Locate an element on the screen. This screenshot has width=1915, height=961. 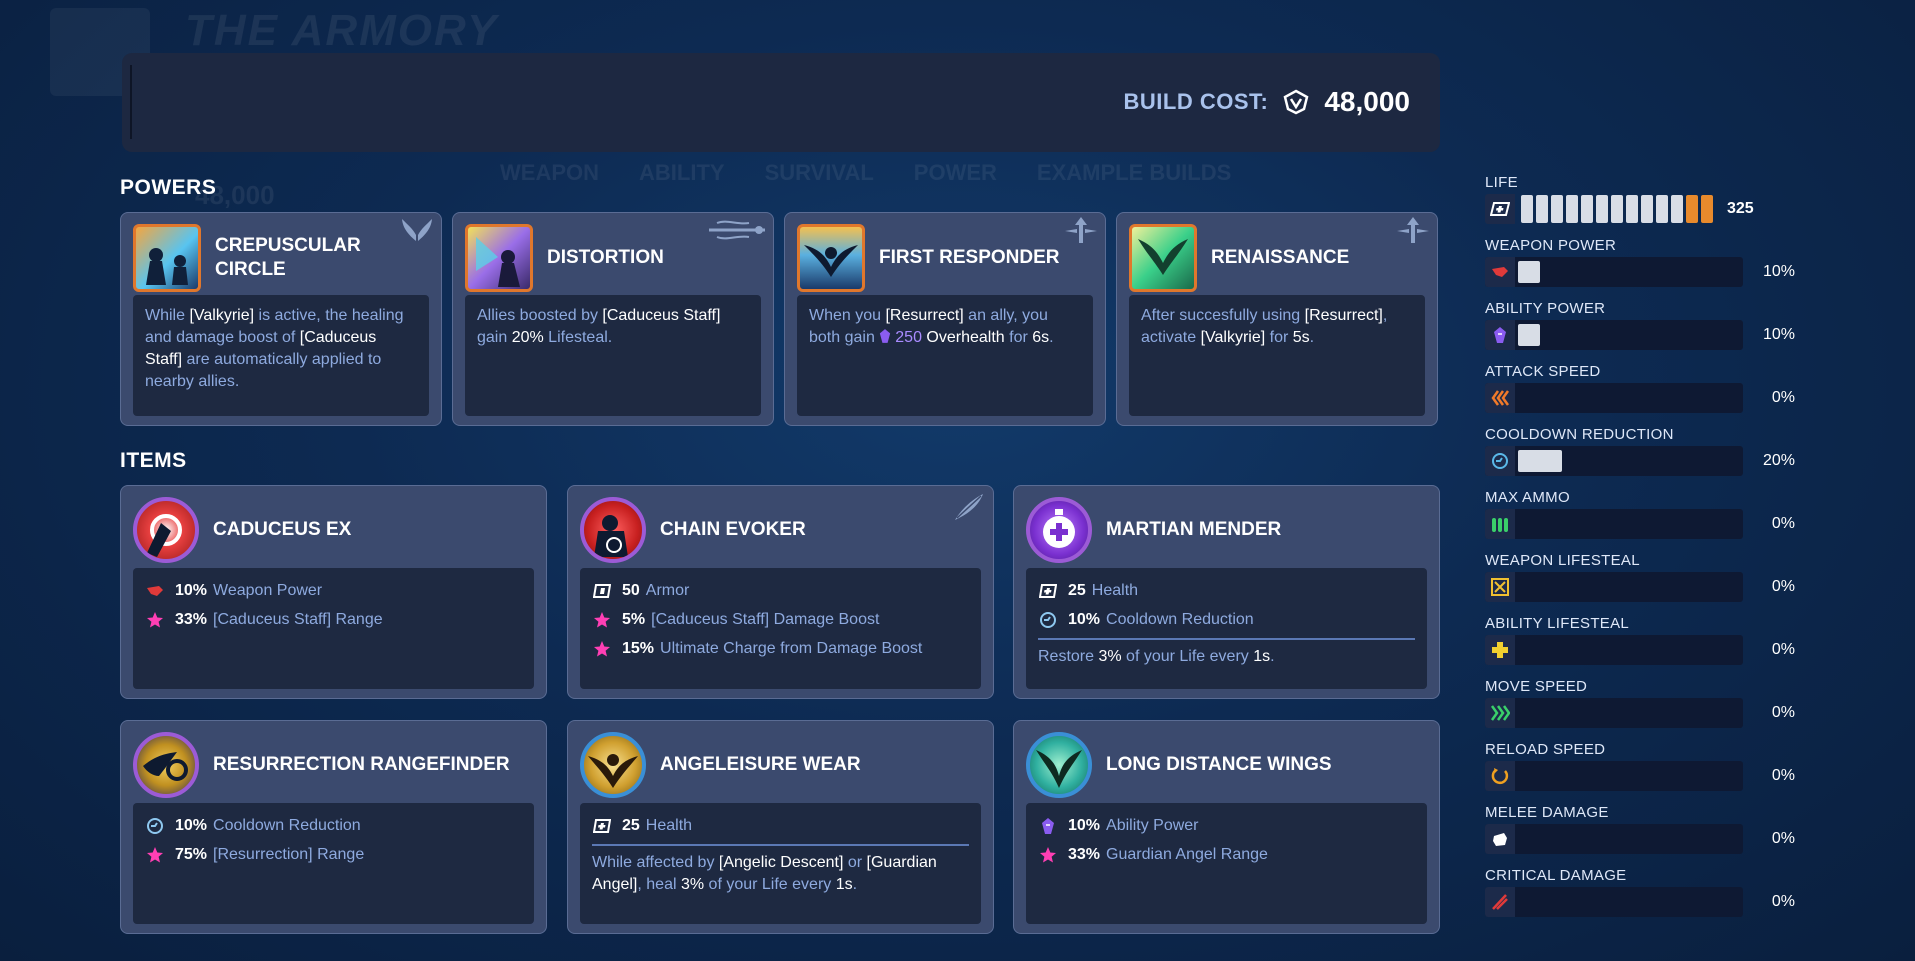
item-stat: 25 Health is located at coordinates (1226, 590).